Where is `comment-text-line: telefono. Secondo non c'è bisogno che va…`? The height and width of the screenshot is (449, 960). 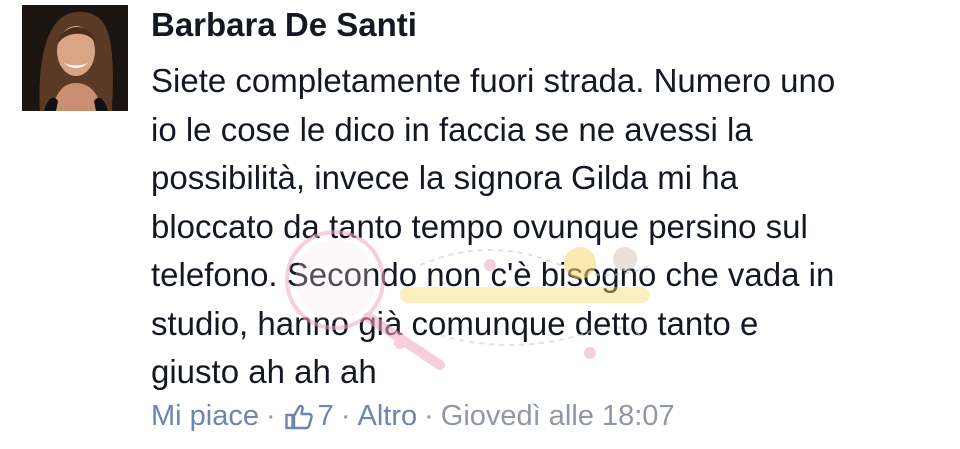
comment-text-line: telefono. Secondo non c'è bisogno che va… is located at coordinates (493, 274).